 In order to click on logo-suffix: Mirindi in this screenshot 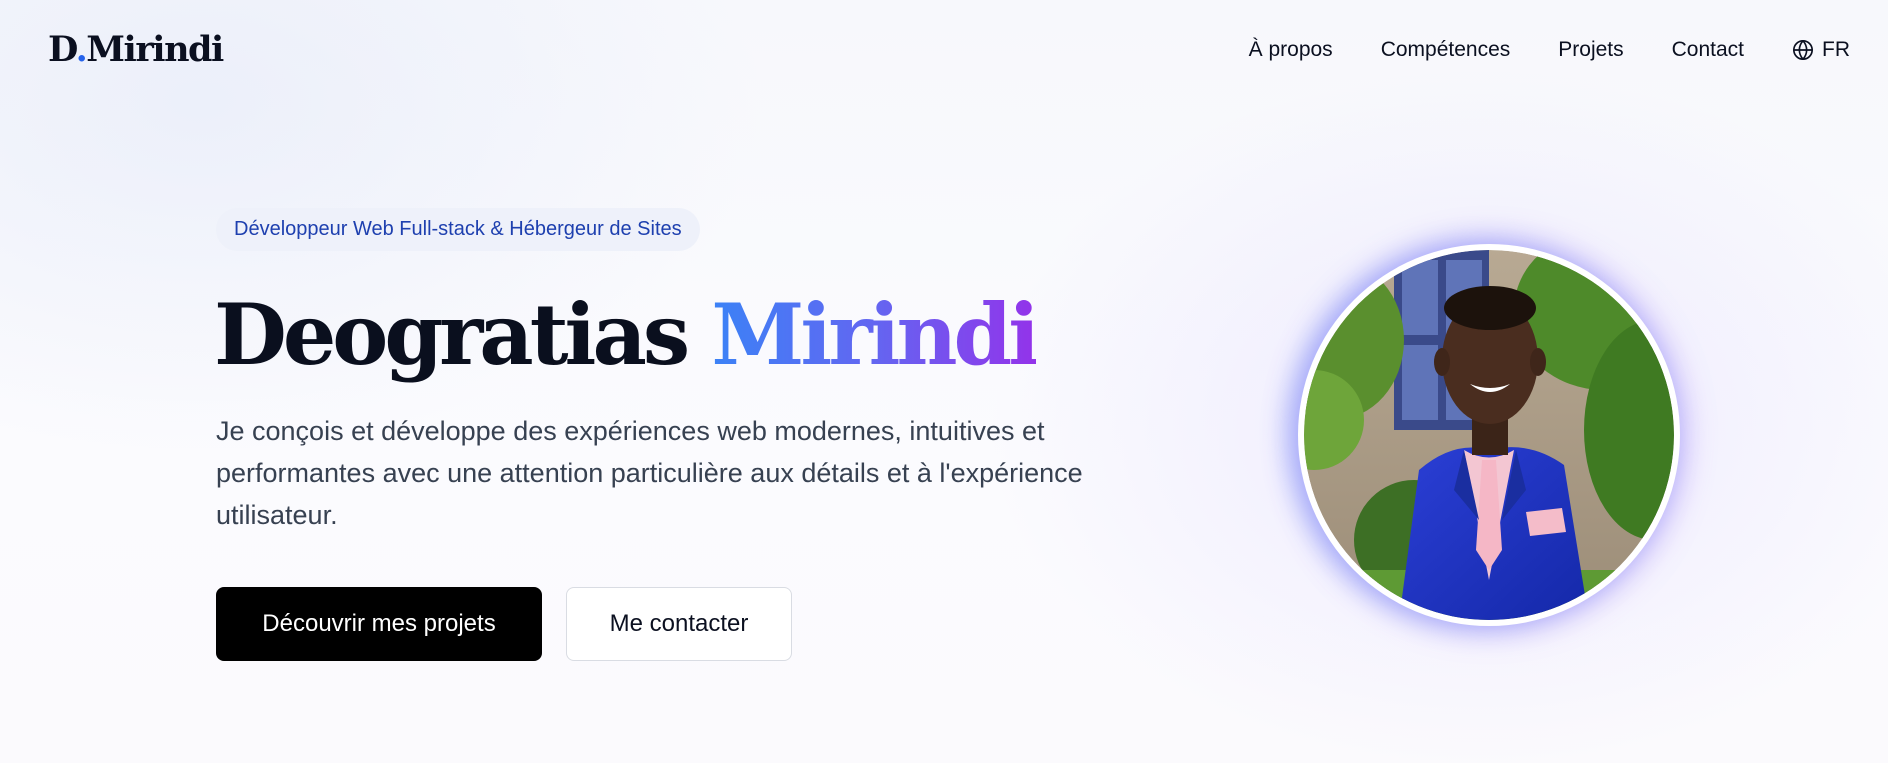, I will do `click(155, 49)`.